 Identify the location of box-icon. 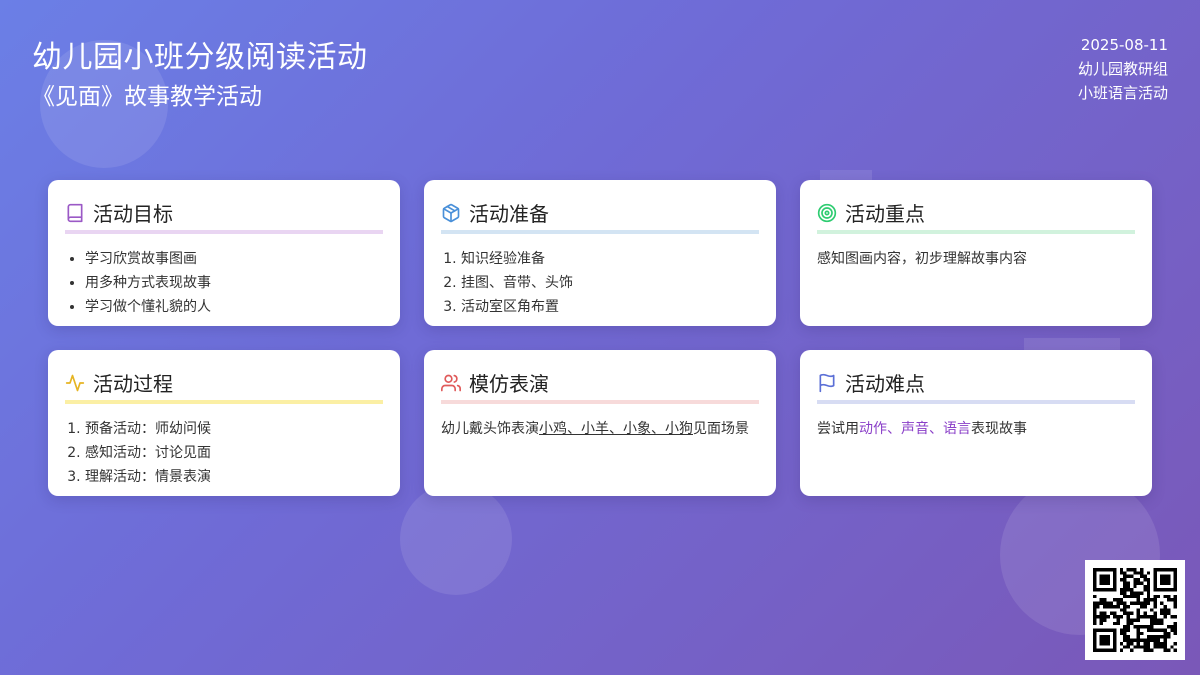
(451, 212).